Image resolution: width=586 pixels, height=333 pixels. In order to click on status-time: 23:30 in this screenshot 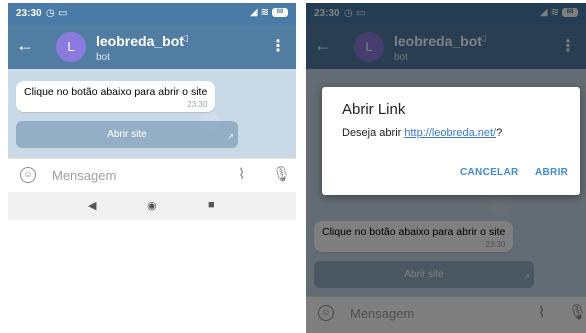, I will do `click(29, 13)`.